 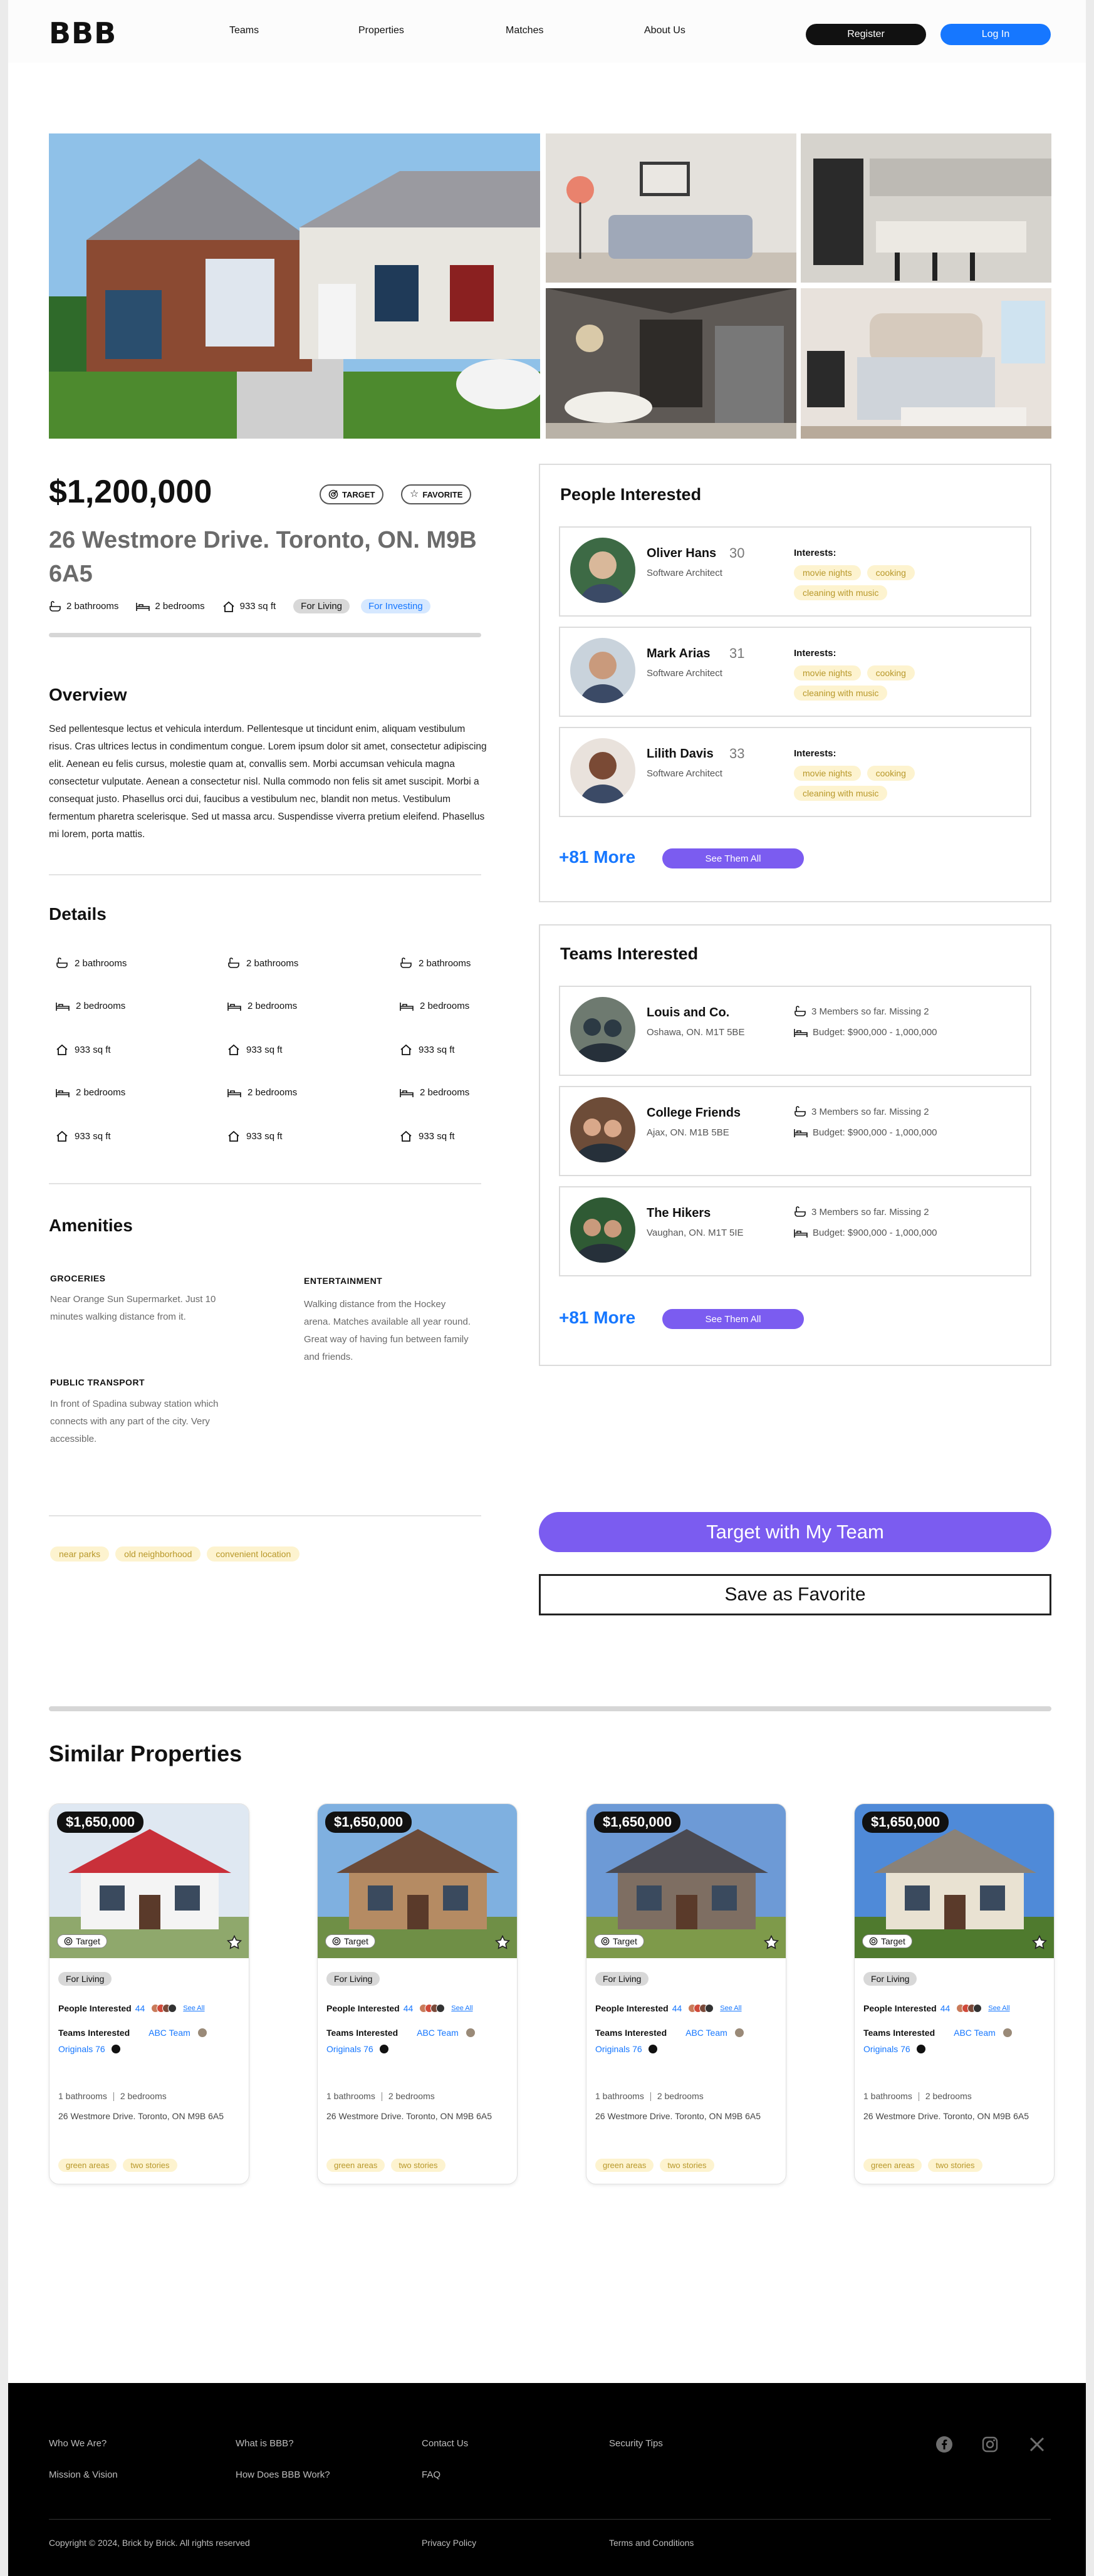 What do you see at coordinates (664, 31) in the screenshot?
I see `nav-link-about-us: About Us` at bounding box center [664, 31].